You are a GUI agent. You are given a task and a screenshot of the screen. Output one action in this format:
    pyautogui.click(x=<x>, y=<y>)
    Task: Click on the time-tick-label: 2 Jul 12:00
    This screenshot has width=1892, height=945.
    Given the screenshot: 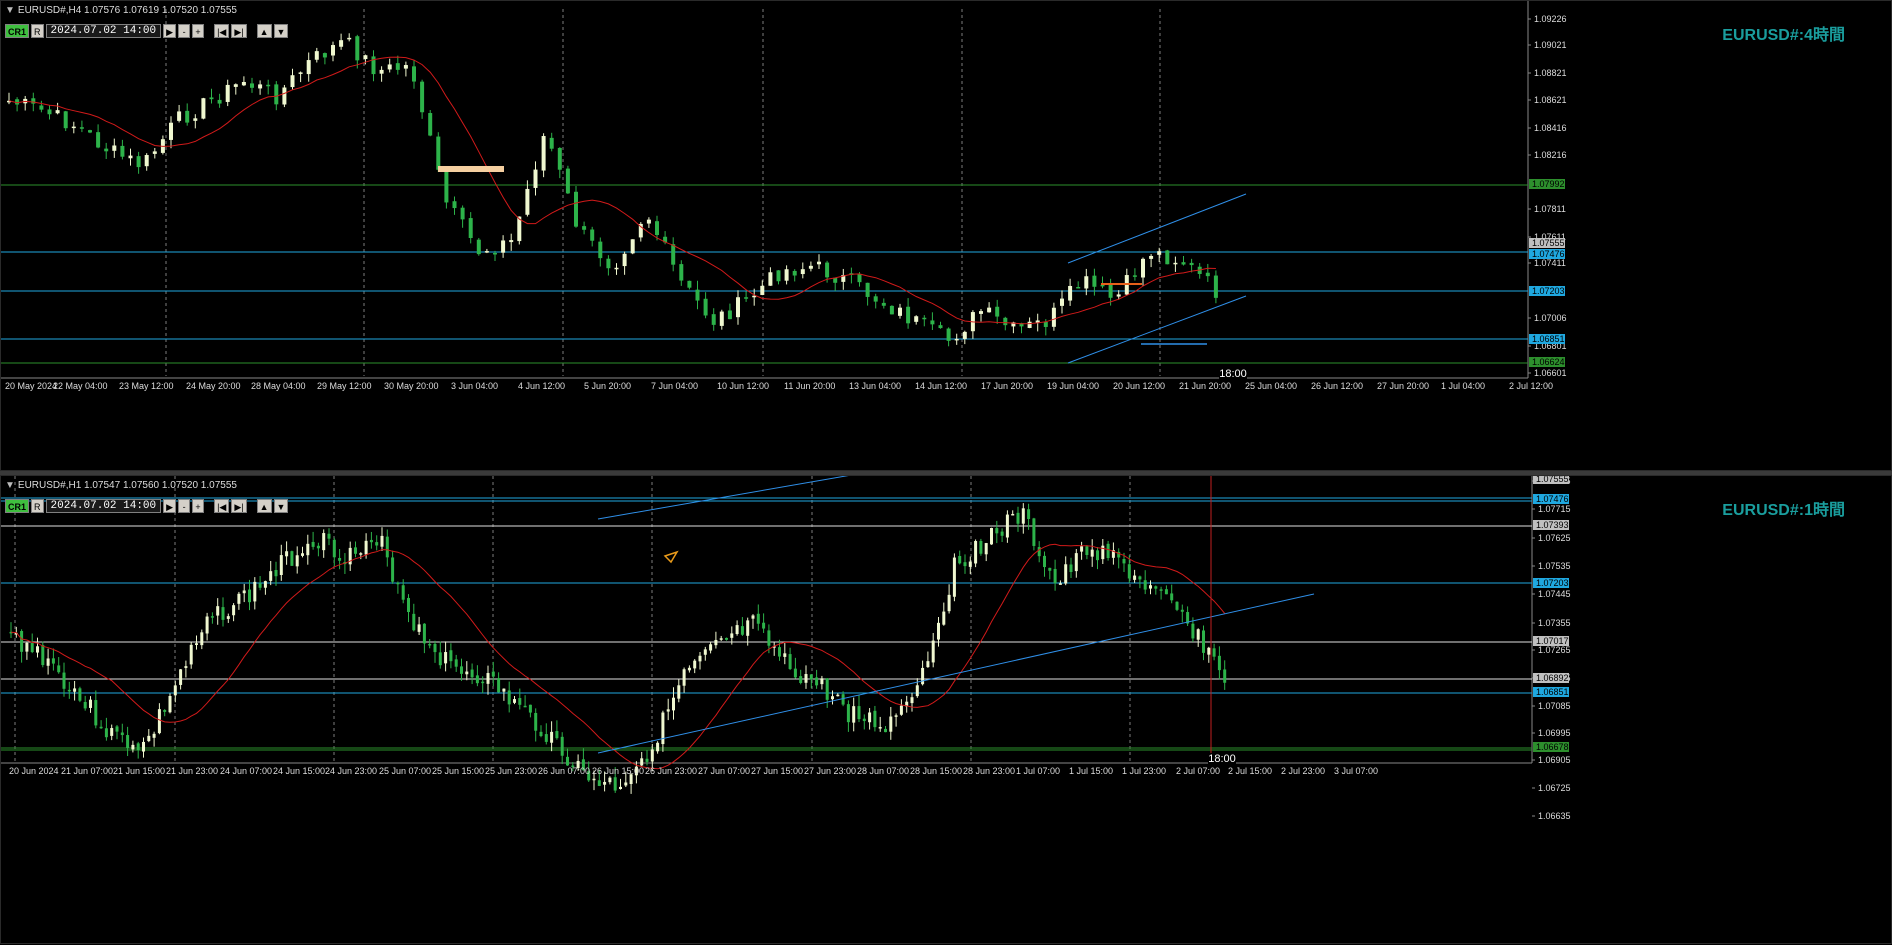 What is the action you would take?
    pyautogui.click(x=1531, y=386)
    